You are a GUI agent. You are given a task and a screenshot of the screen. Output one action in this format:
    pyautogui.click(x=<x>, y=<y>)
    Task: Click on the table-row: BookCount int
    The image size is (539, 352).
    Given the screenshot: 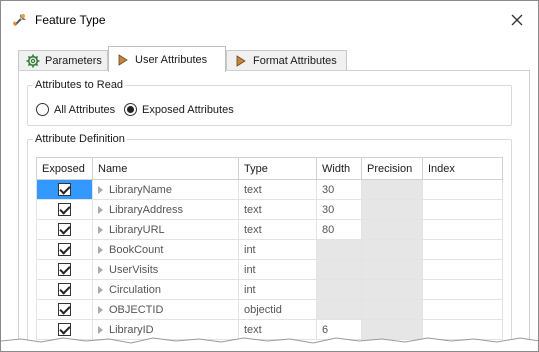 What is the action you would take?
    pyautogui.click(x=269, y=249)
    